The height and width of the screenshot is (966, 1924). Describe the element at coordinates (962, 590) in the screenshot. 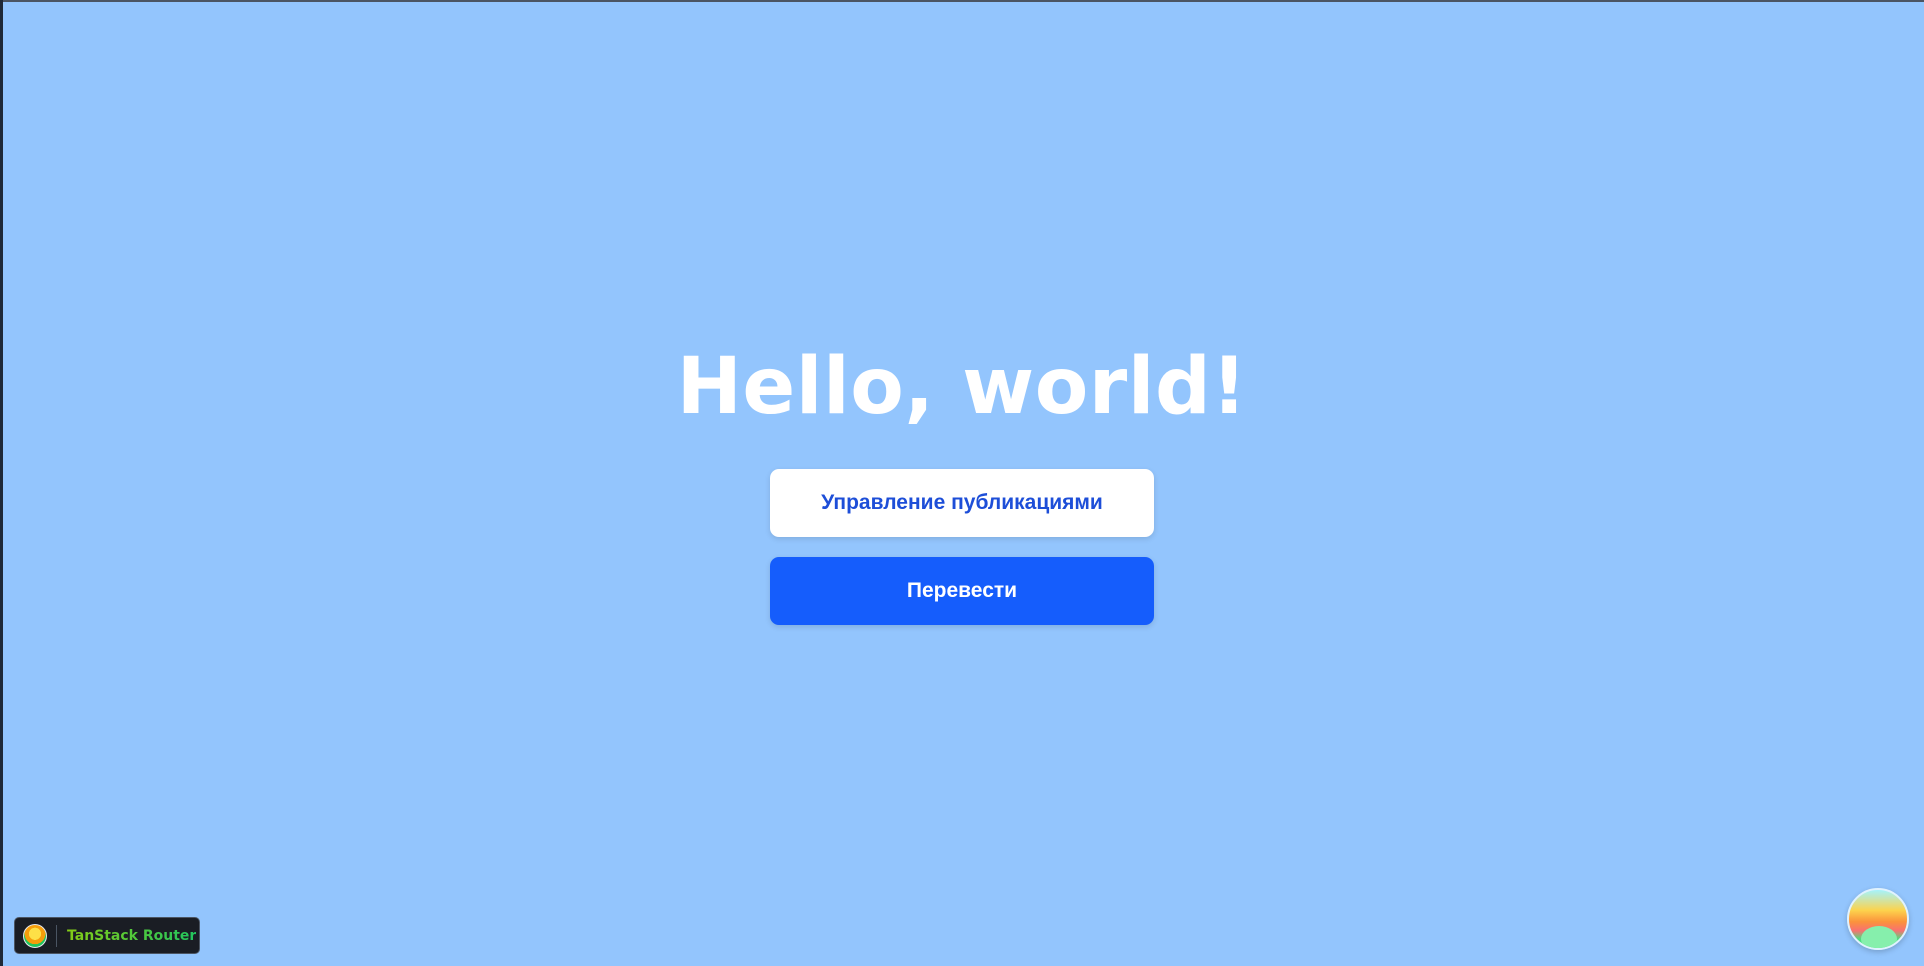

I see `translate-button: Перевести` at that location.